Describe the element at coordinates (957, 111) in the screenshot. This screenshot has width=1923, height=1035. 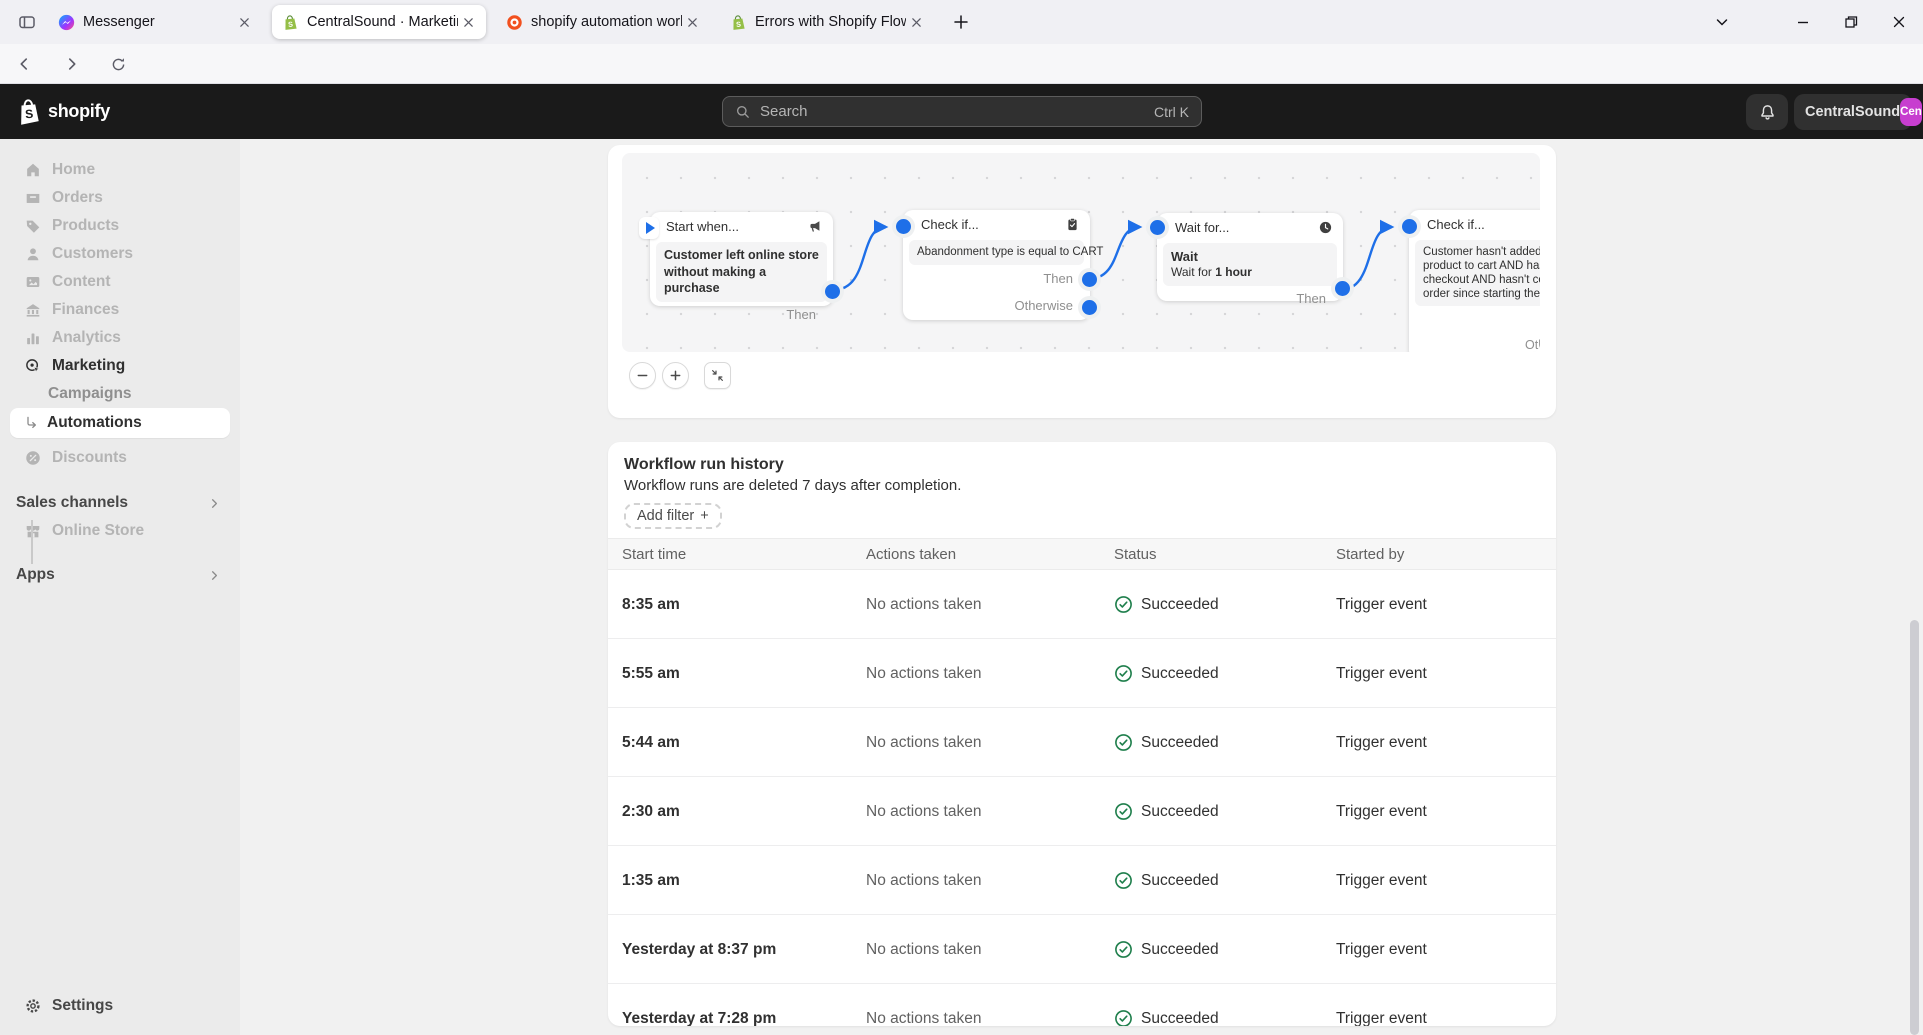
I see `search-input` at that location.